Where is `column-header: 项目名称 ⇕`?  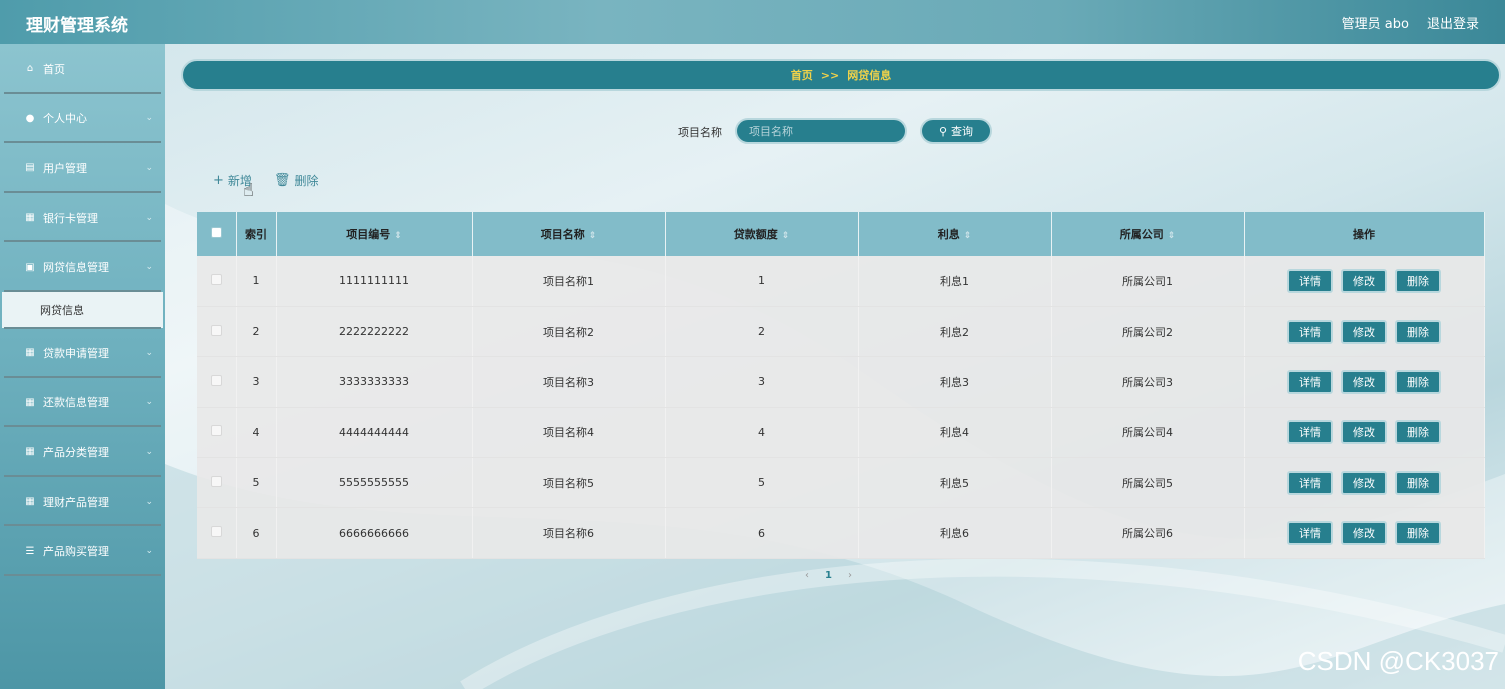 column-header: 项目名称 ⇕ is located at coordinates (569, 234).